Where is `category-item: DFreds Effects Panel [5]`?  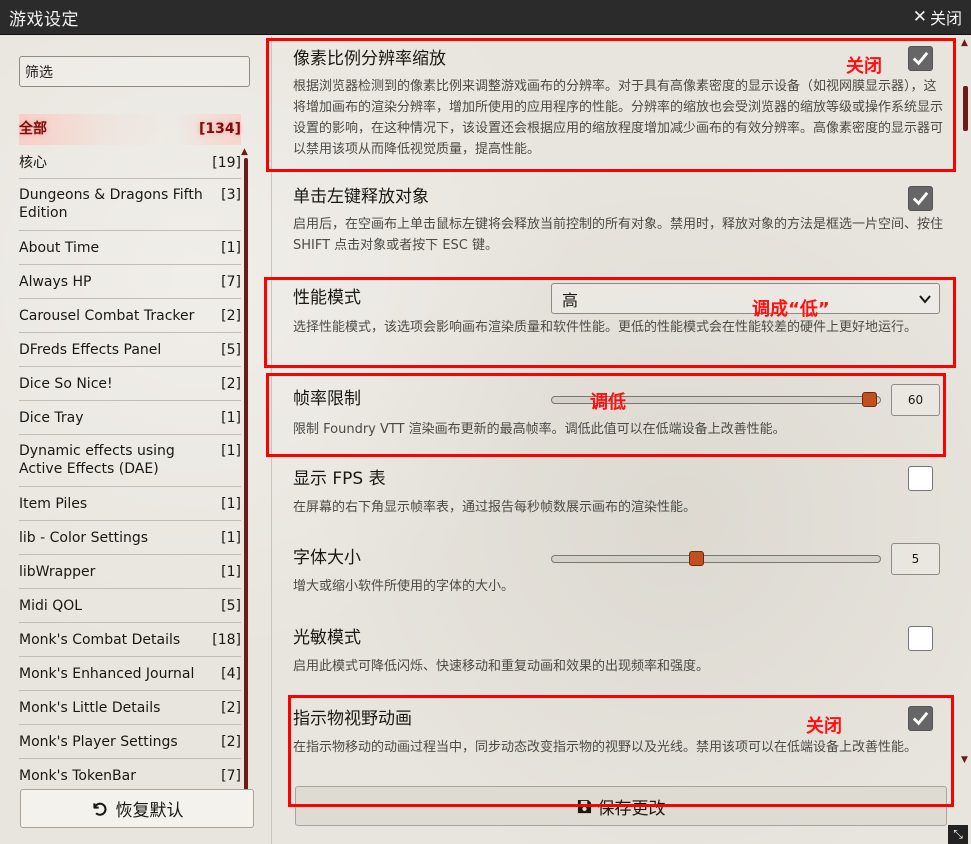 category-item: DFreds Effects Panel [5] is located at coordinates (130, 350).